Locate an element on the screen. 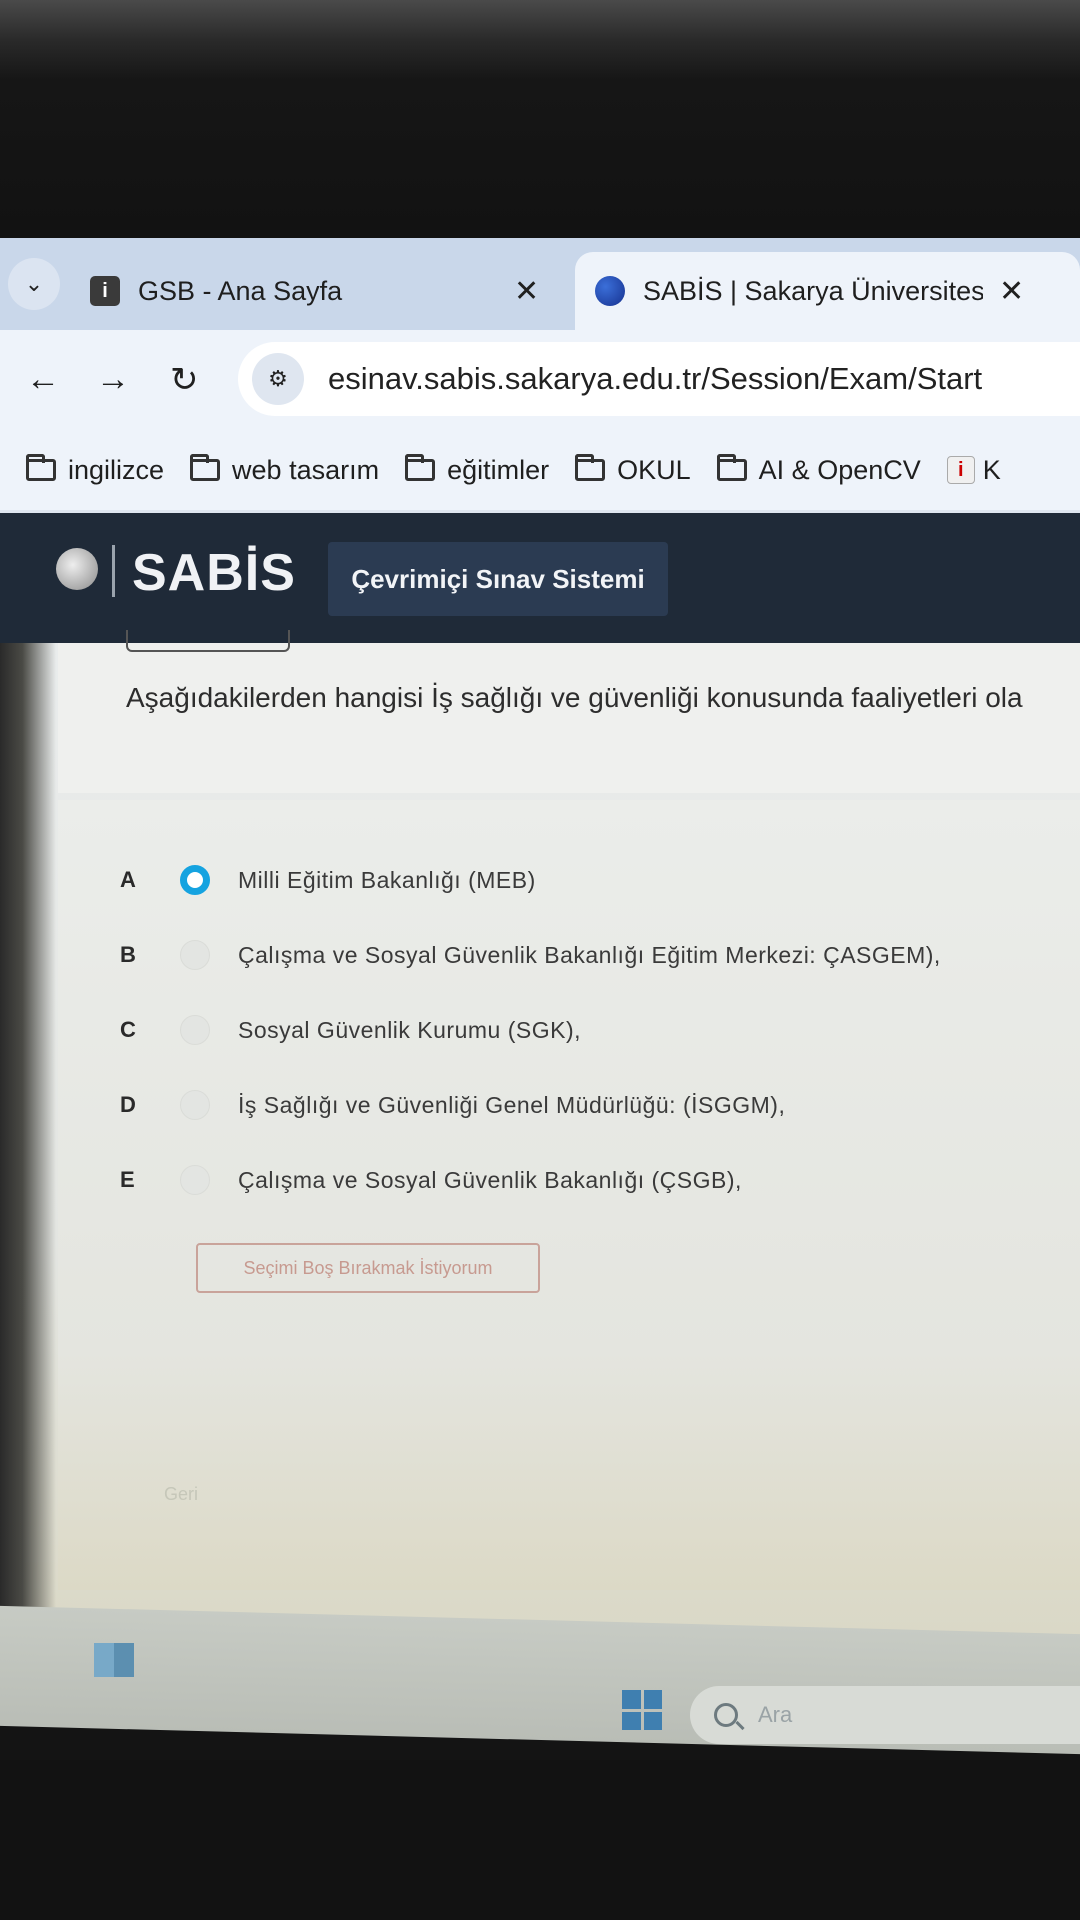 The height and width of the screenshot is (1920, 1080). system-title: Çevrimiçi Sınav Sistemi is located at coordinates (498, 579).